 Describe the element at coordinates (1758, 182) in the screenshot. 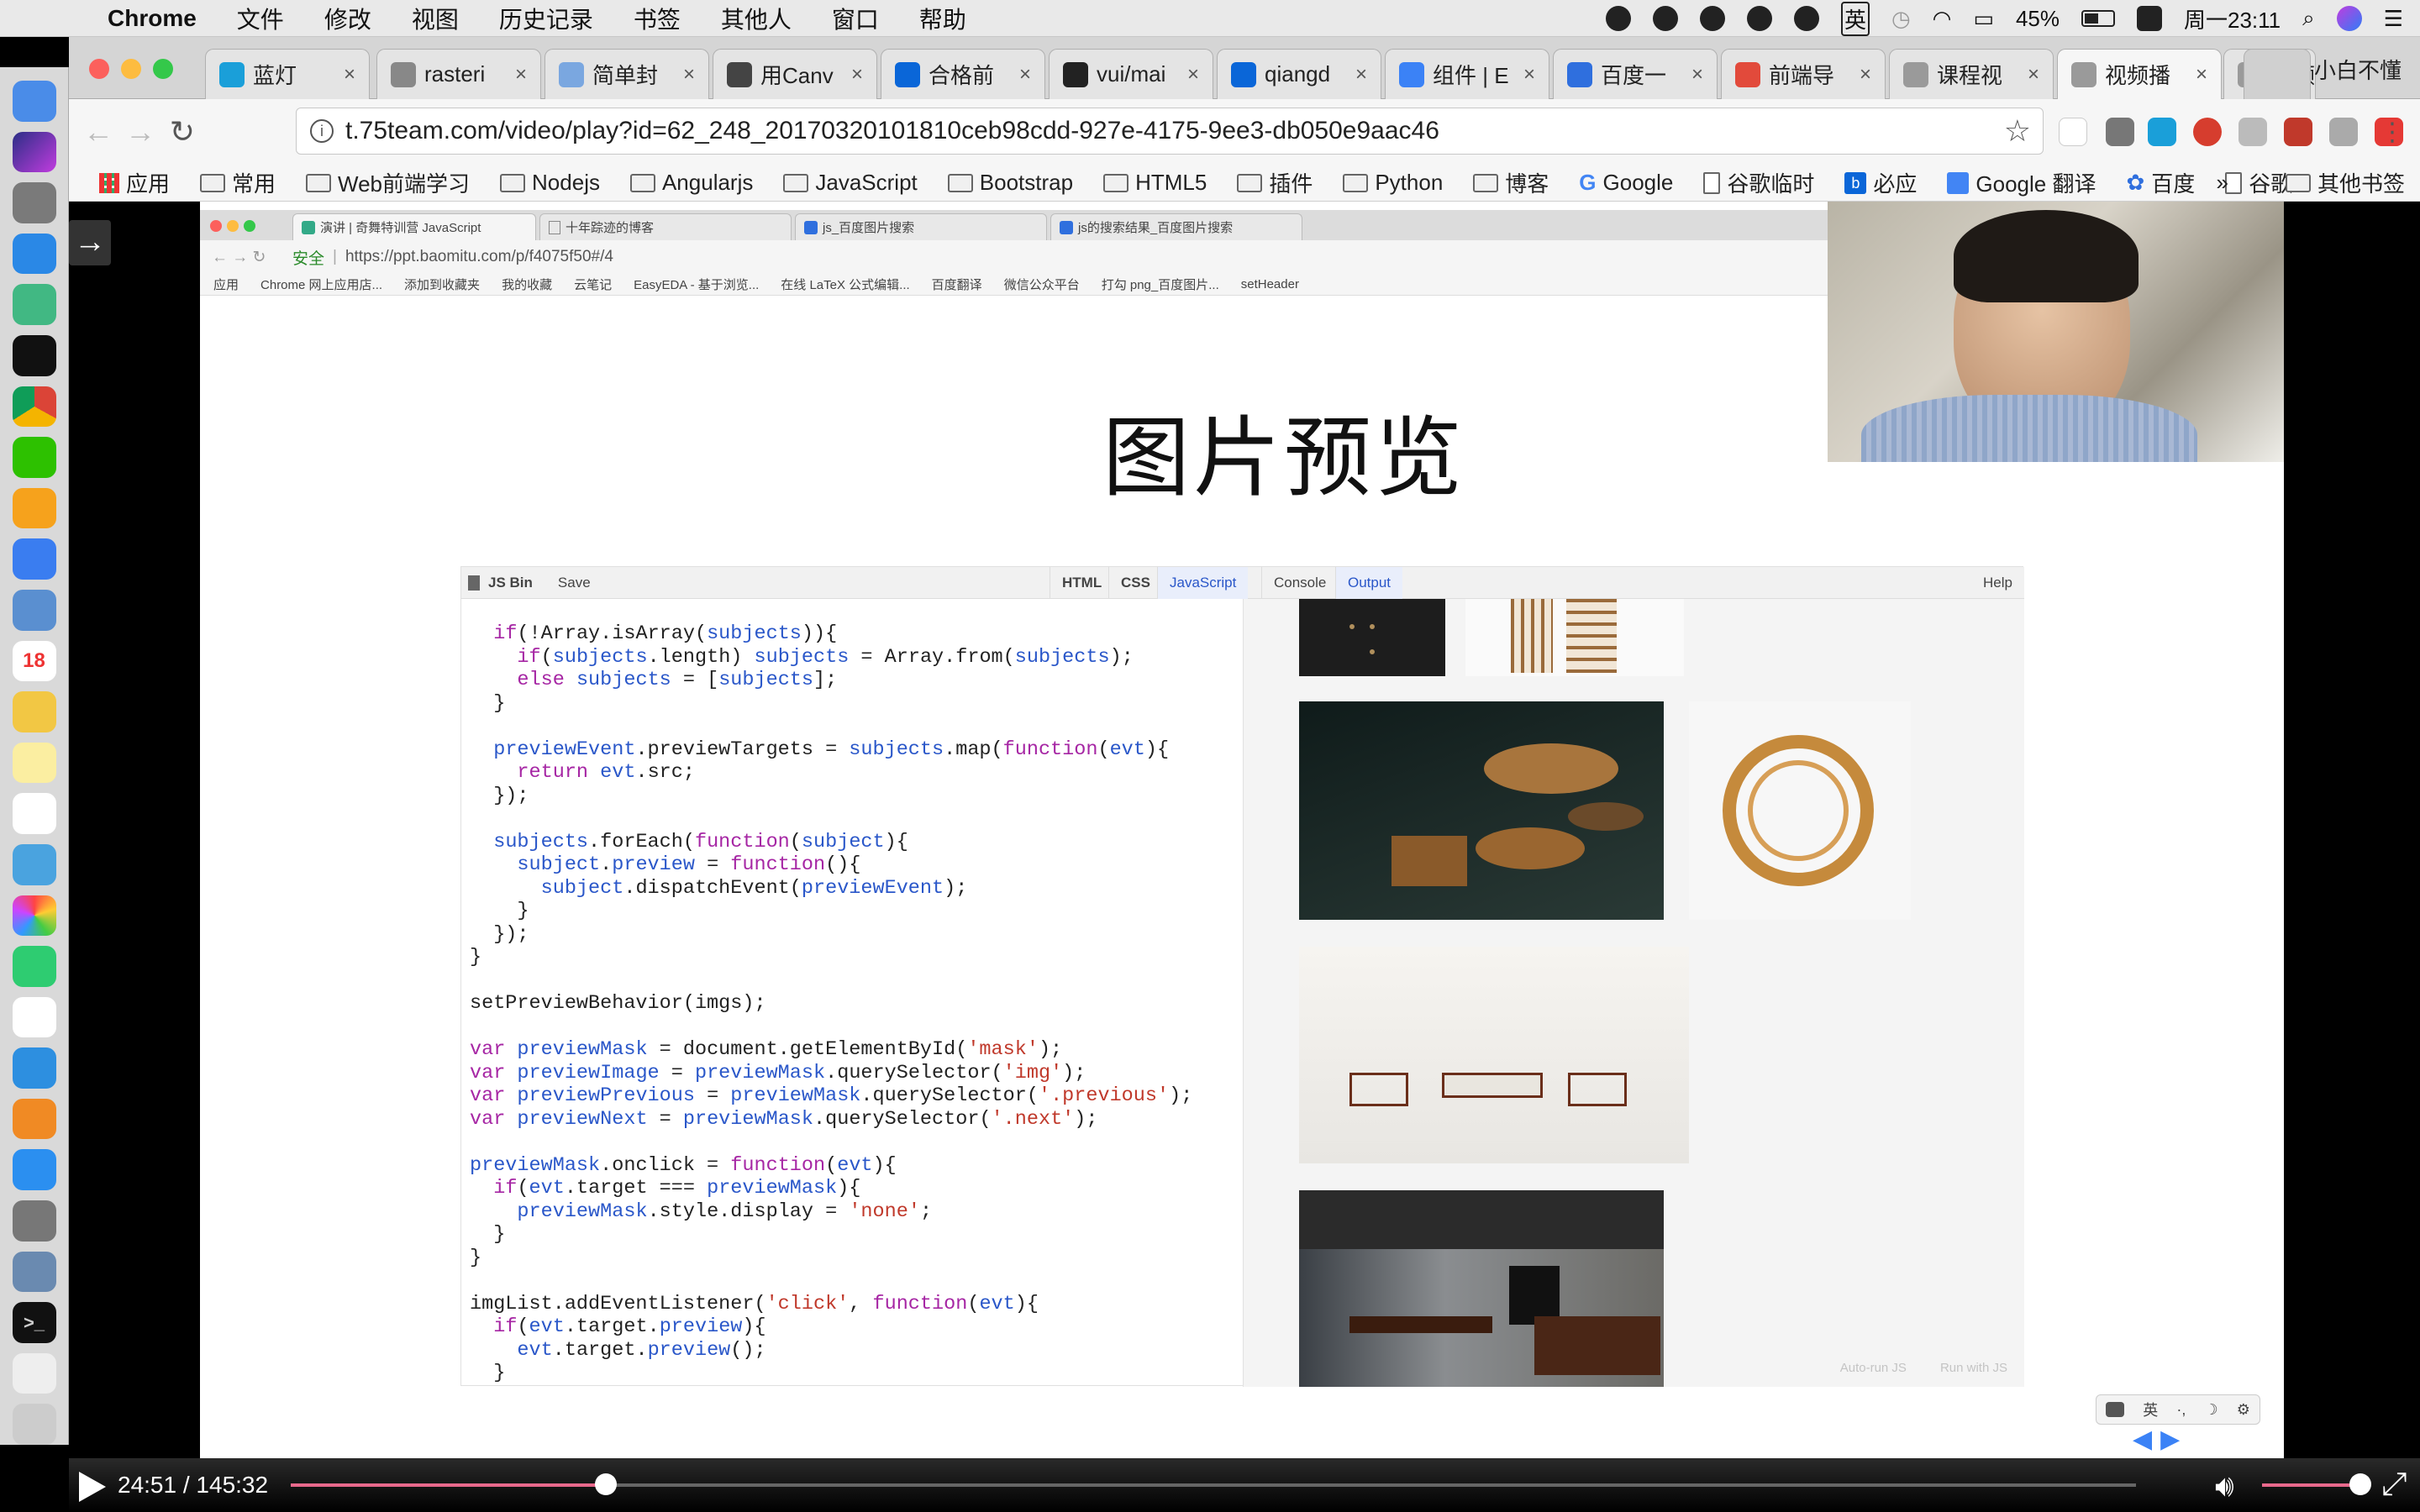

I see `bookmark-item: 谷歌临时` at that location.